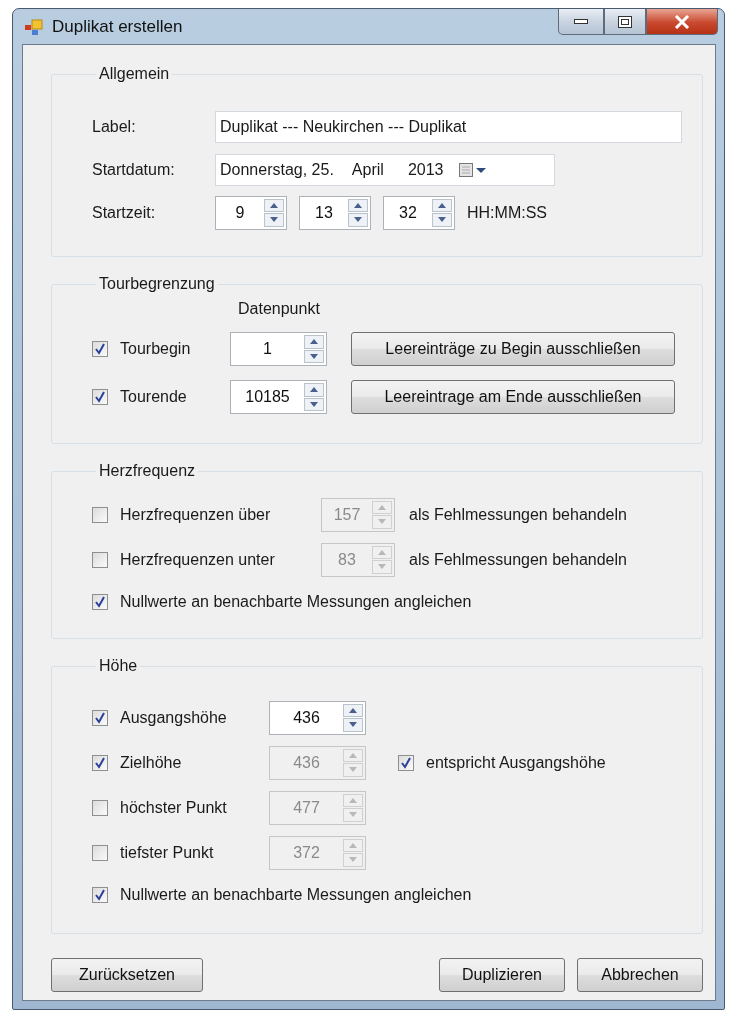 The height and width of the screenshot is (1019, 731). Describe the element at coordinates (118, 666) in the screenshot. I see `group-title: Höhe` at that location.